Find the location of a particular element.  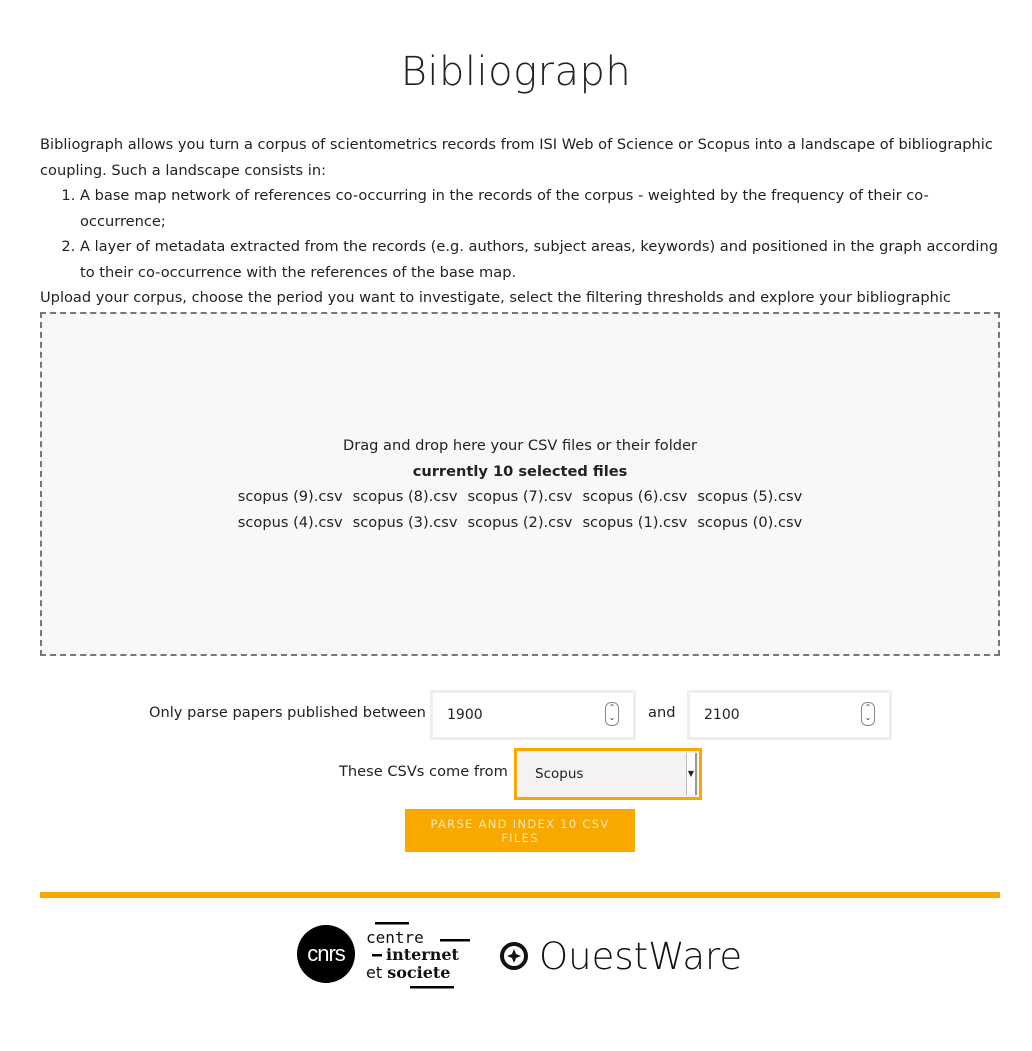

file-name: scopus (1).csv is located at coordinates (635, 522).